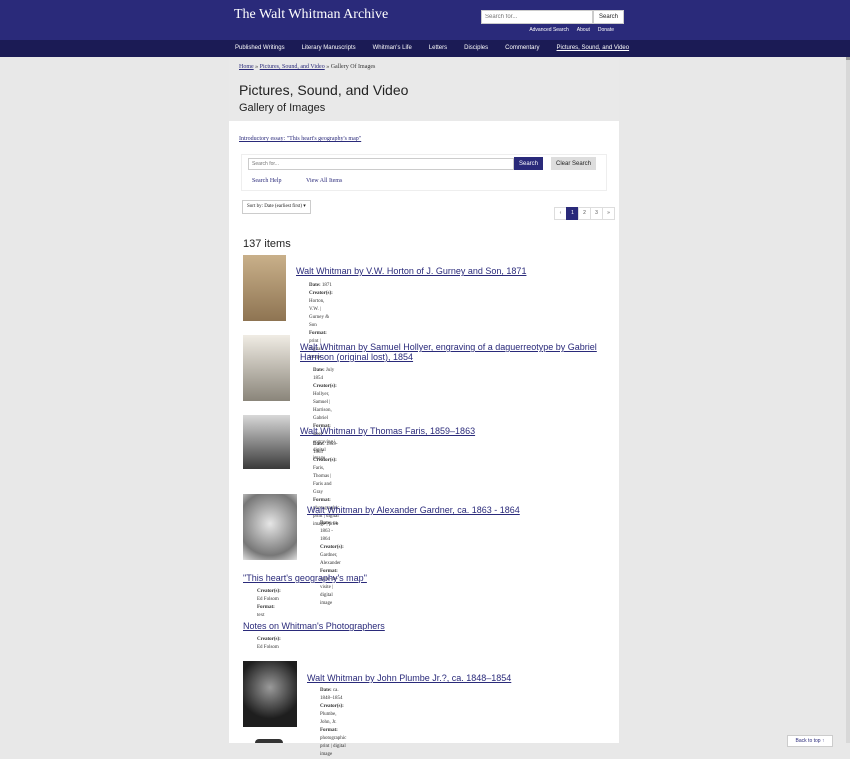 The height and width of the screenshot is (759, 850). I want to click on nav-literary-manuscripts: Literary Manuscripts, so click(329, 48).